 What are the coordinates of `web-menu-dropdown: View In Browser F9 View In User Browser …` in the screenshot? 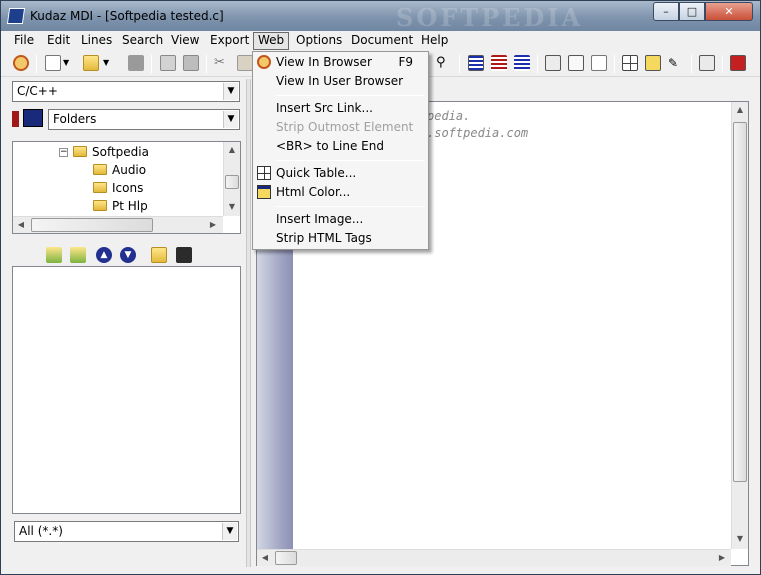 It's located at (340, 150).